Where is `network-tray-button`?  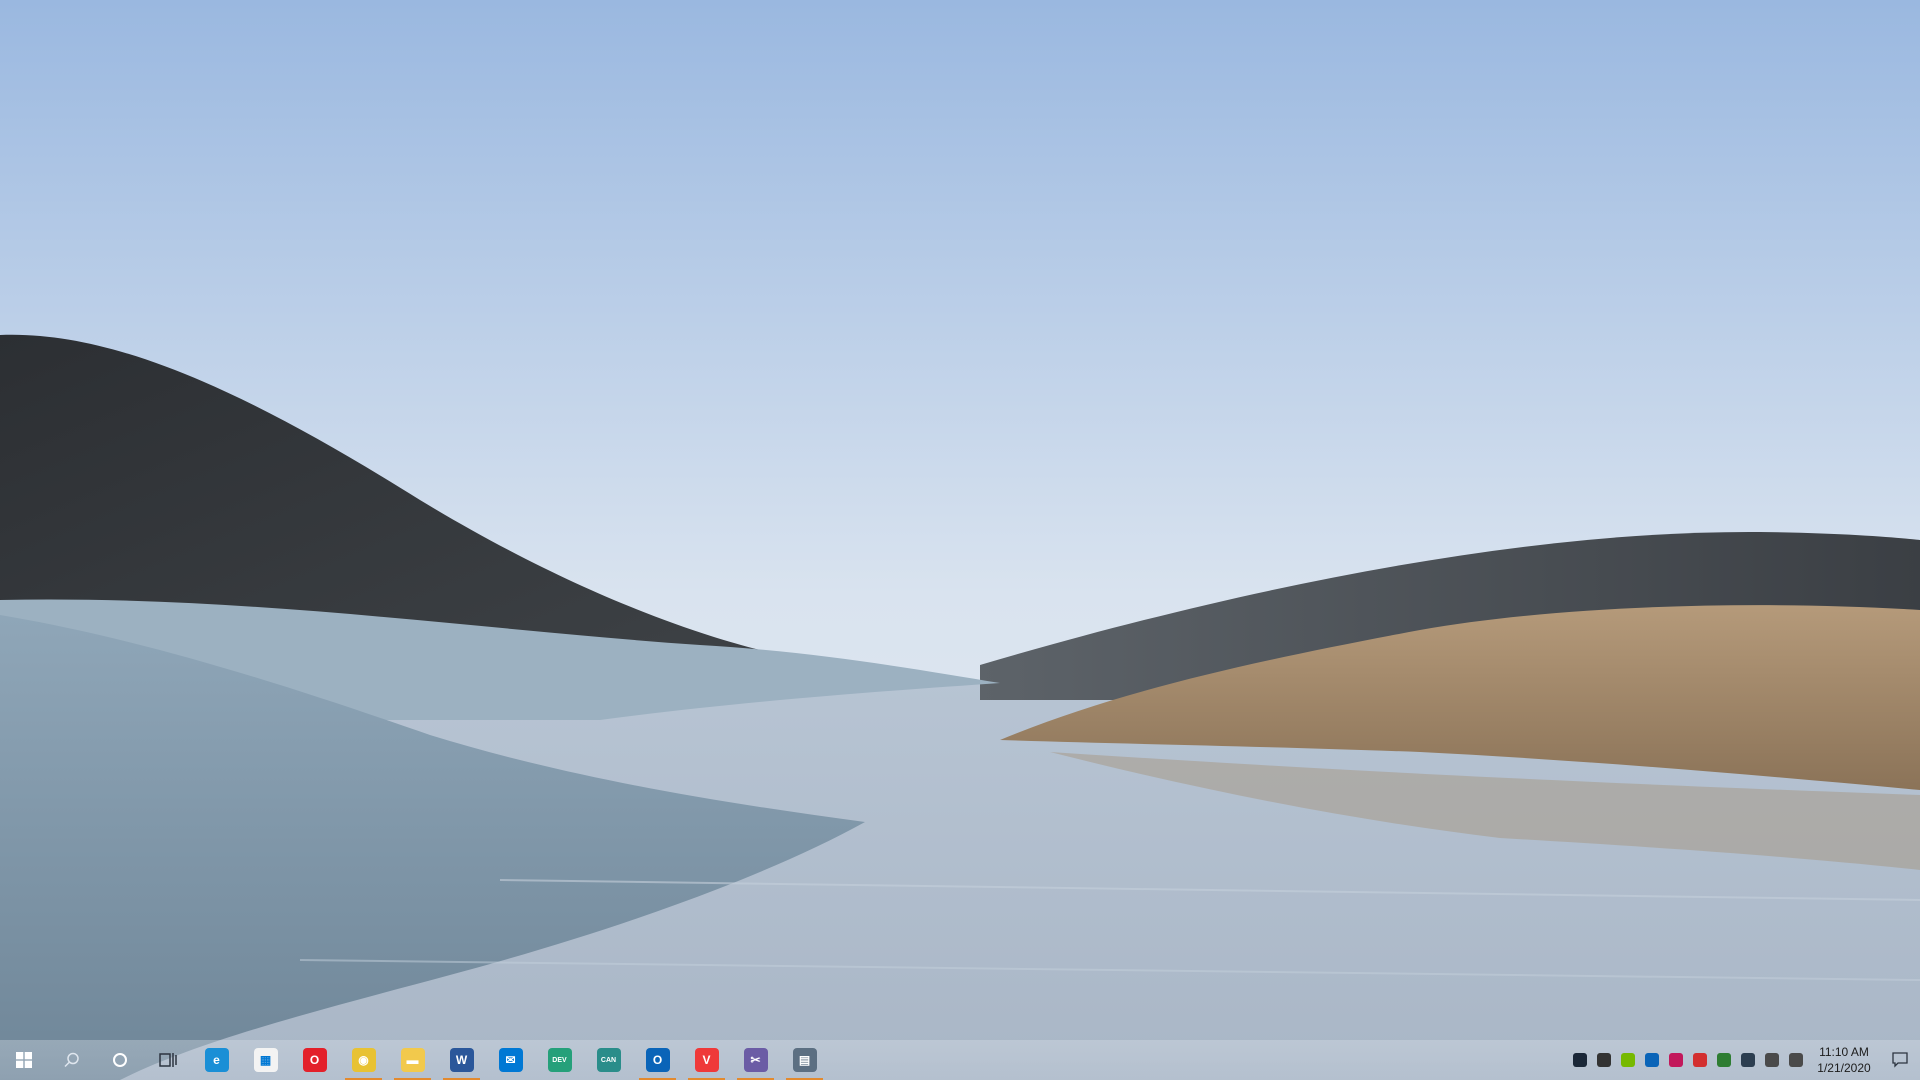
network-tray-button is located at coordinates (1772, 1060).